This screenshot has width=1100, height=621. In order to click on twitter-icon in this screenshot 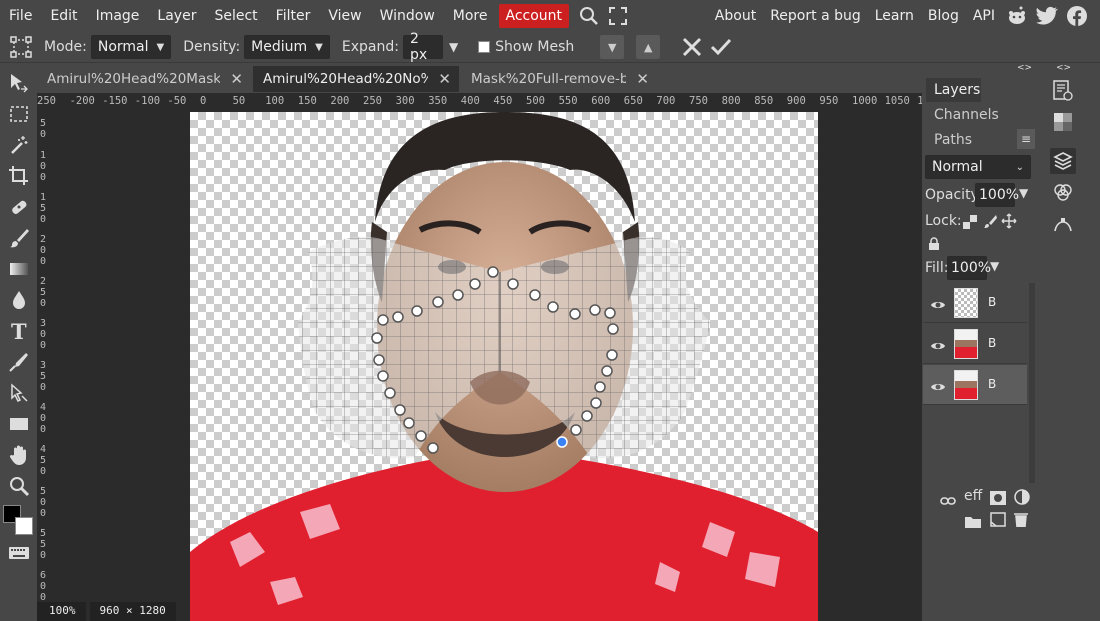, I will do `click(1047, 16)`.